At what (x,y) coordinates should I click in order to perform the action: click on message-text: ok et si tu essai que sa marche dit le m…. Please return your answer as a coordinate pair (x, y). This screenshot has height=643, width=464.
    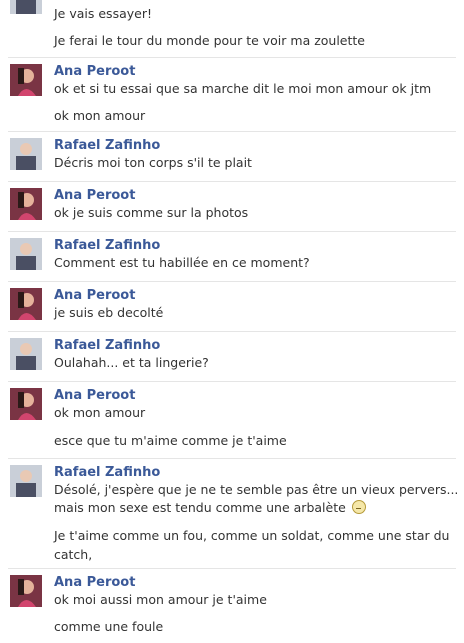
    Looking at the image, I should click on (243, 88).